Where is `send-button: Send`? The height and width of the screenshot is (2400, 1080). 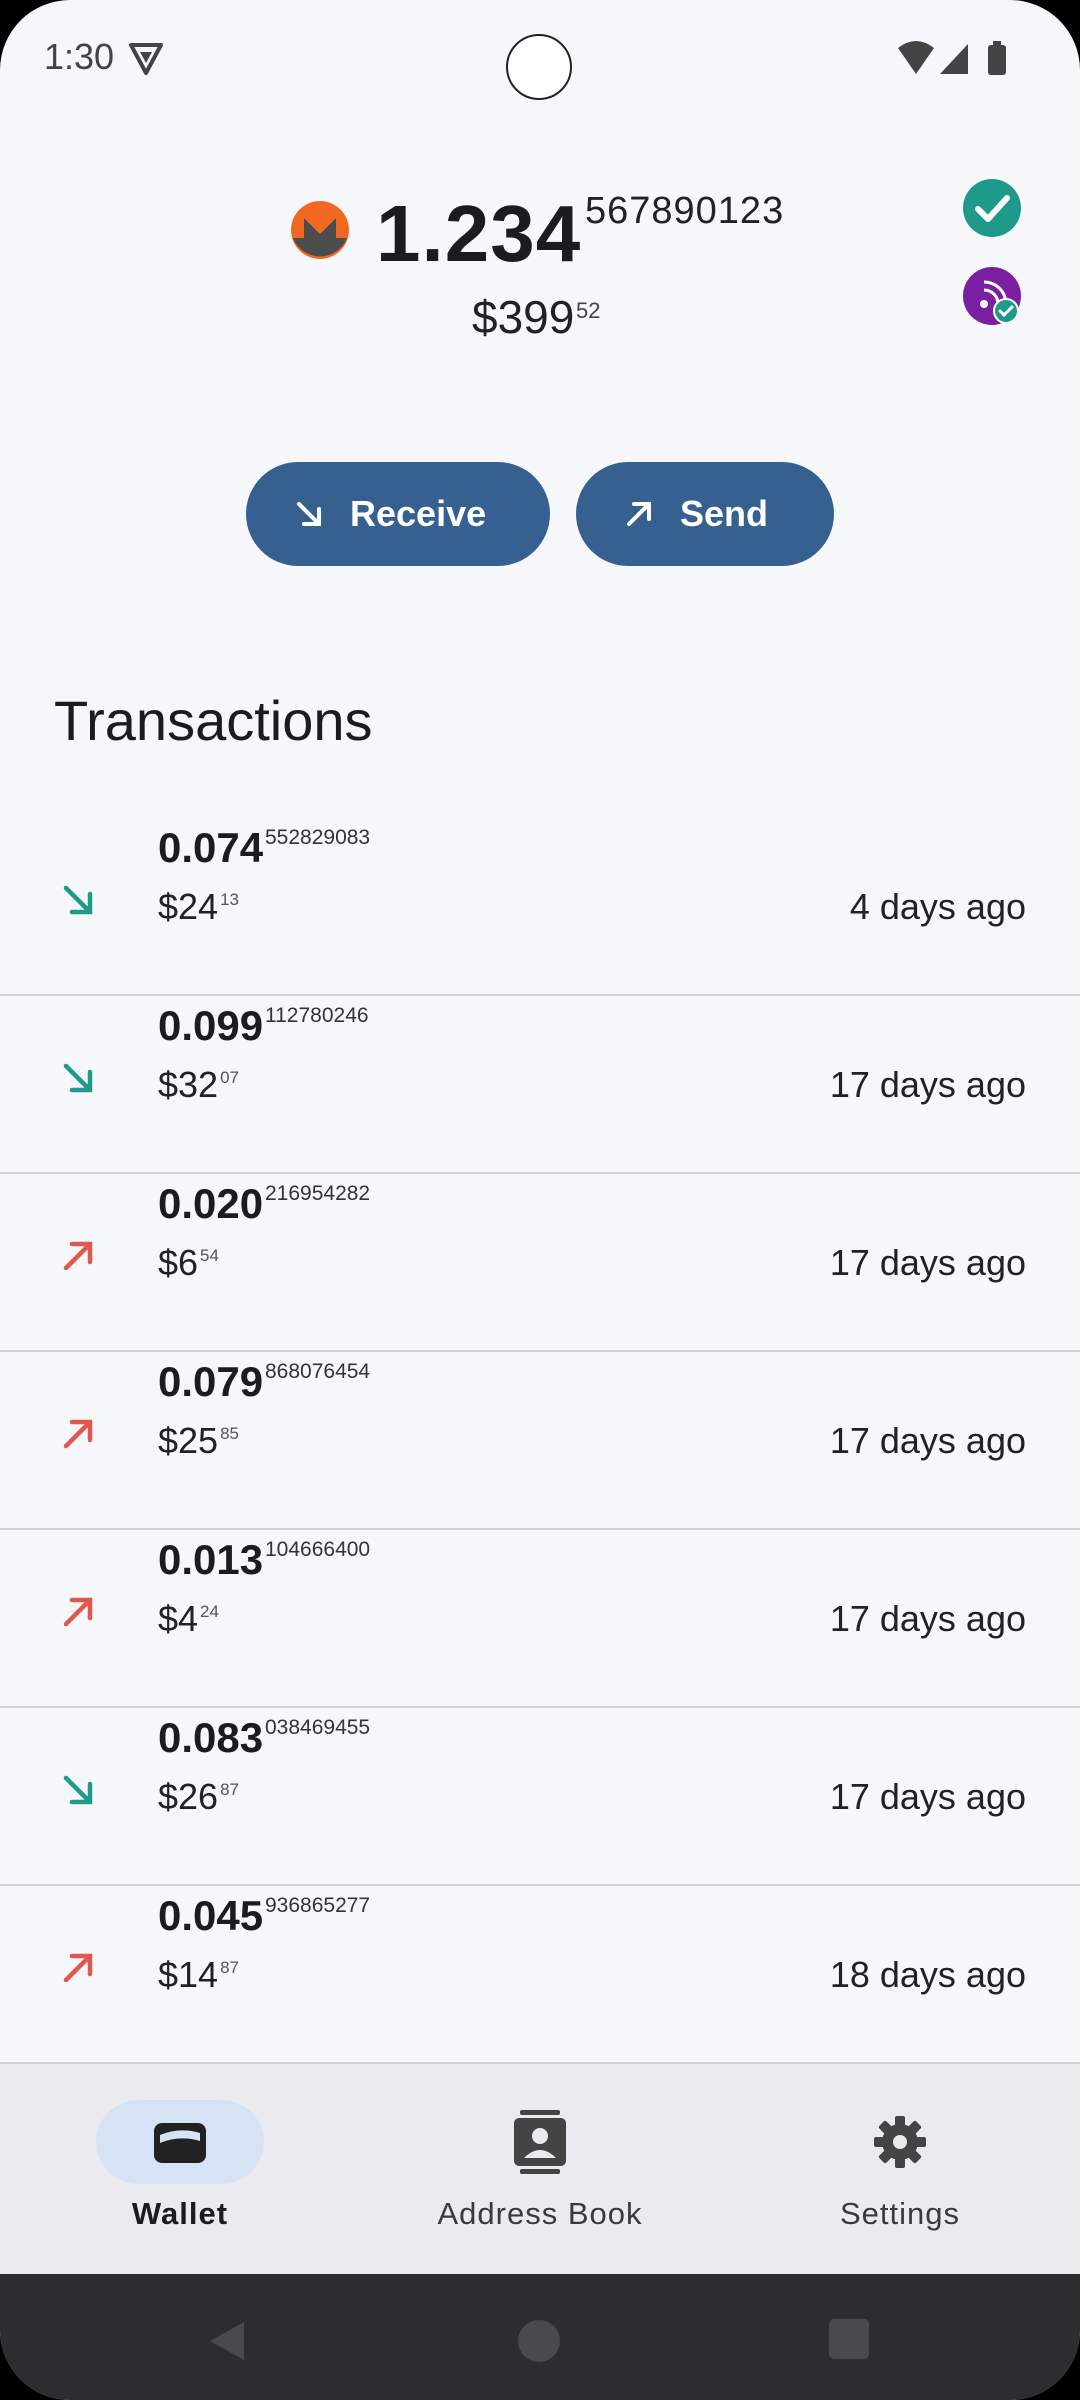 send-button: Send is located at coordinates (705, 514).